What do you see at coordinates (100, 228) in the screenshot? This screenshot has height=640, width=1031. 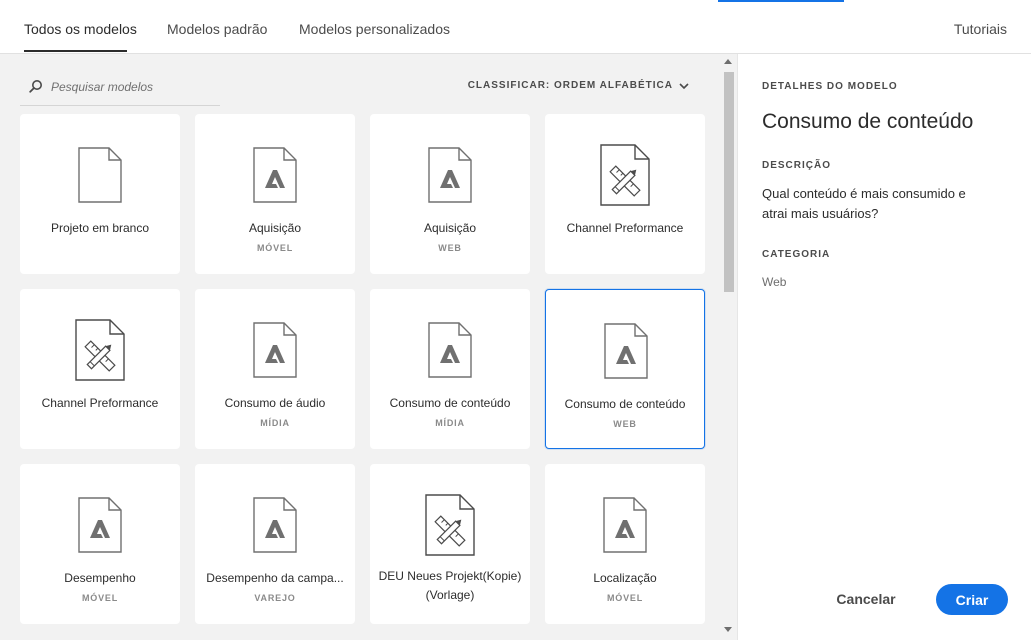 I see `template-title: Projeto em branco` at bounding box center [100, 228].